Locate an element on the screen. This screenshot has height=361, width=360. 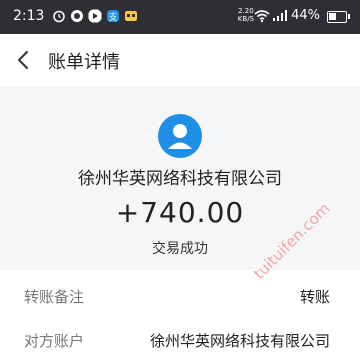
detail-label: 转账备注 is located at coordinates (54, 297).